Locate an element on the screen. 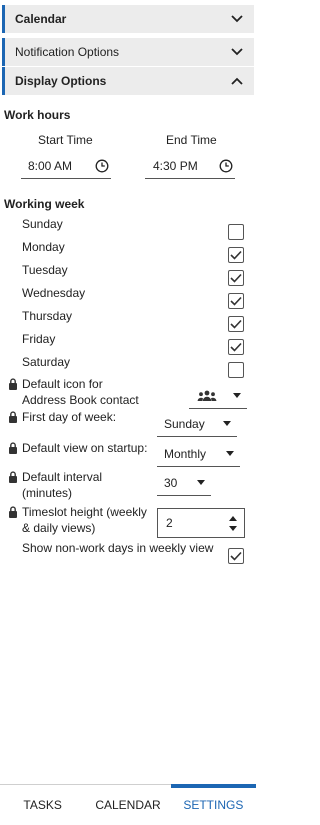 The height and width of the screenshot is (825, 320). stepper-up-icon is located at coordinates (233, 518).